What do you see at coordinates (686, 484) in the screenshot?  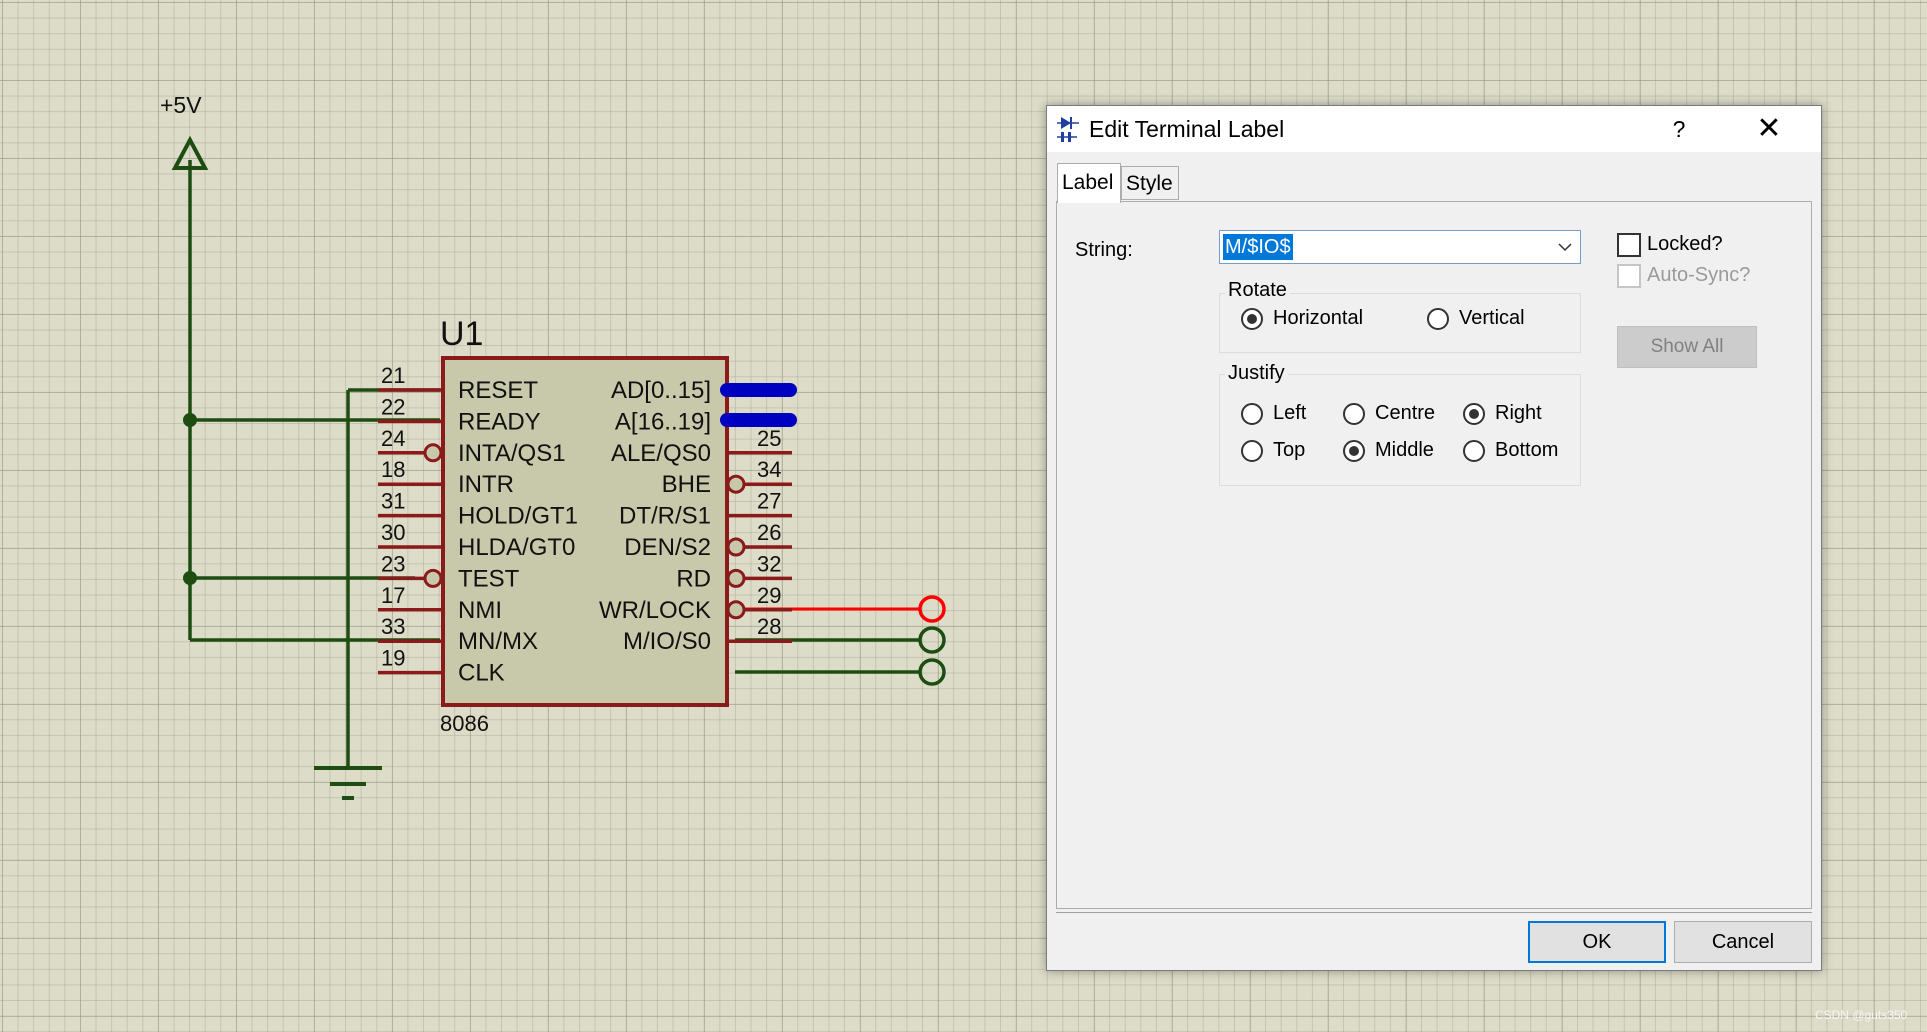 I see `pin-name: BHE` at bounding box center [686, 484].